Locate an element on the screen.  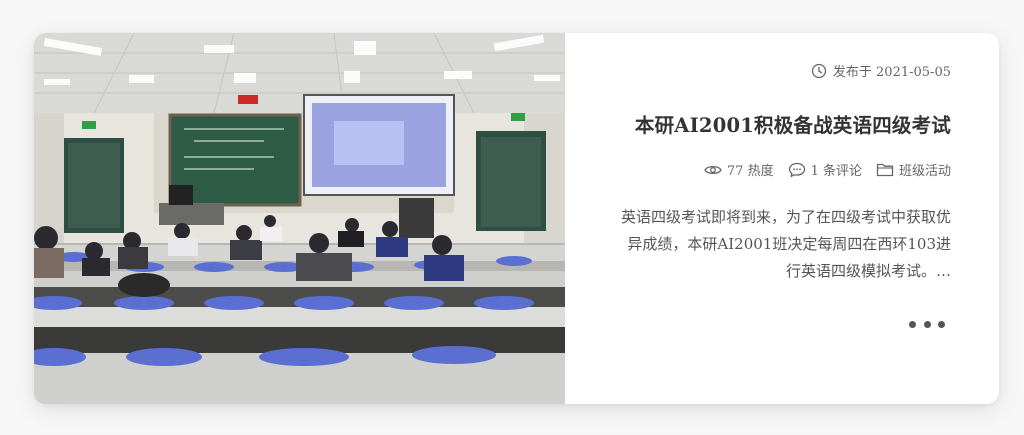
publish-date: 发布于 2021-05-05 is located at coordinates (881, 70).